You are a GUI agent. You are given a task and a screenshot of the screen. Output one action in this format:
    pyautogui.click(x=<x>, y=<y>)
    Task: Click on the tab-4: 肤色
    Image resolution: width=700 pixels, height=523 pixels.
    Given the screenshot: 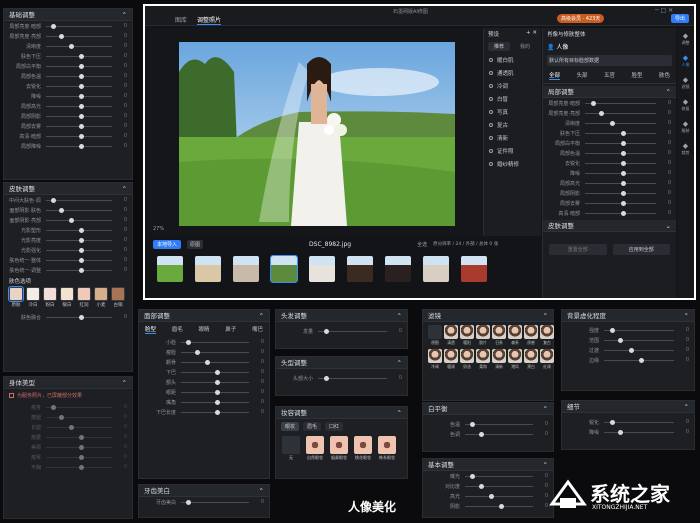 What is the action you would take?
    pyautogui.click(x=664, y=75)
    